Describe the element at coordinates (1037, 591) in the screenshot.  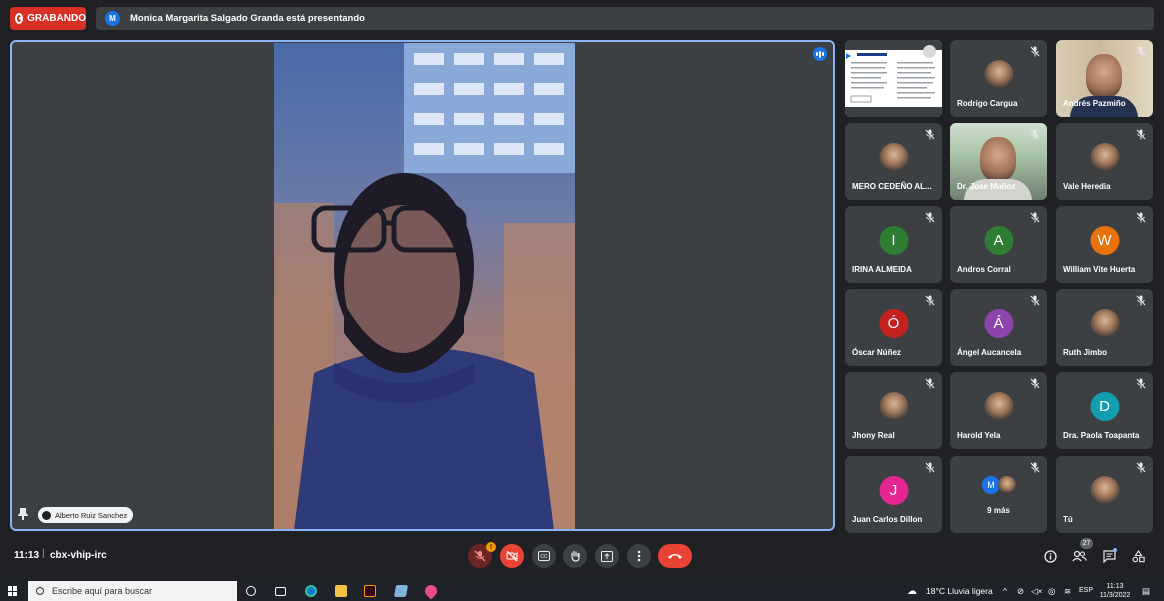
I see `volume-icon: ◁×` at that location.